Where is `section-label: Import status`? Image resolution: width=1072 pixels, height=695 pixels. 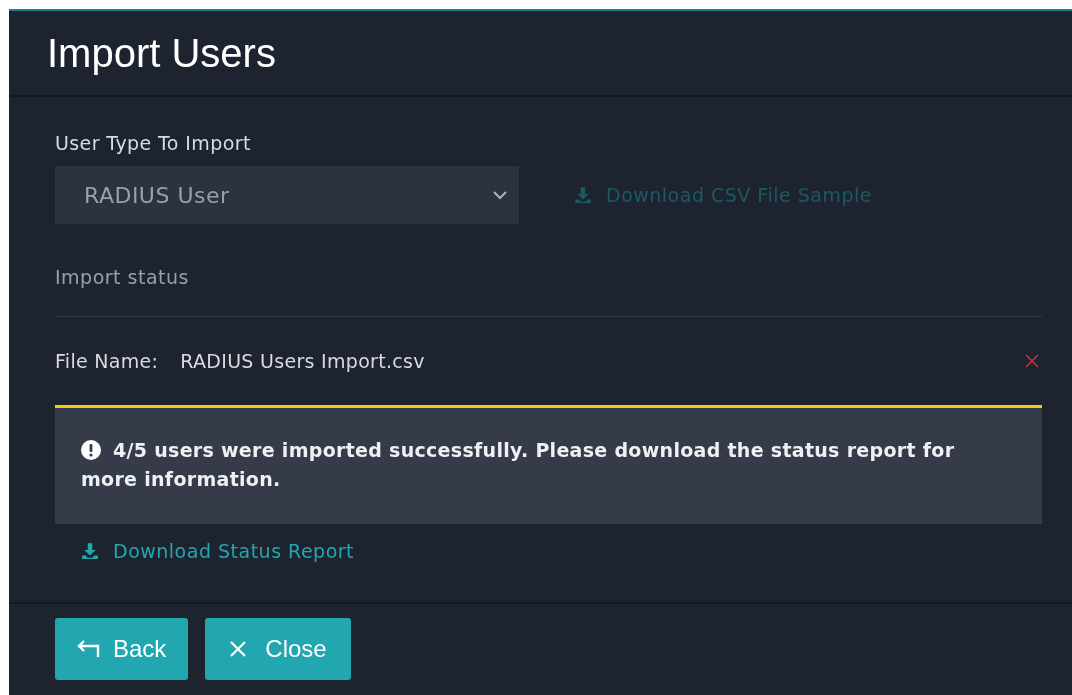
section-label: Import status is located at coordinates (548, 291).